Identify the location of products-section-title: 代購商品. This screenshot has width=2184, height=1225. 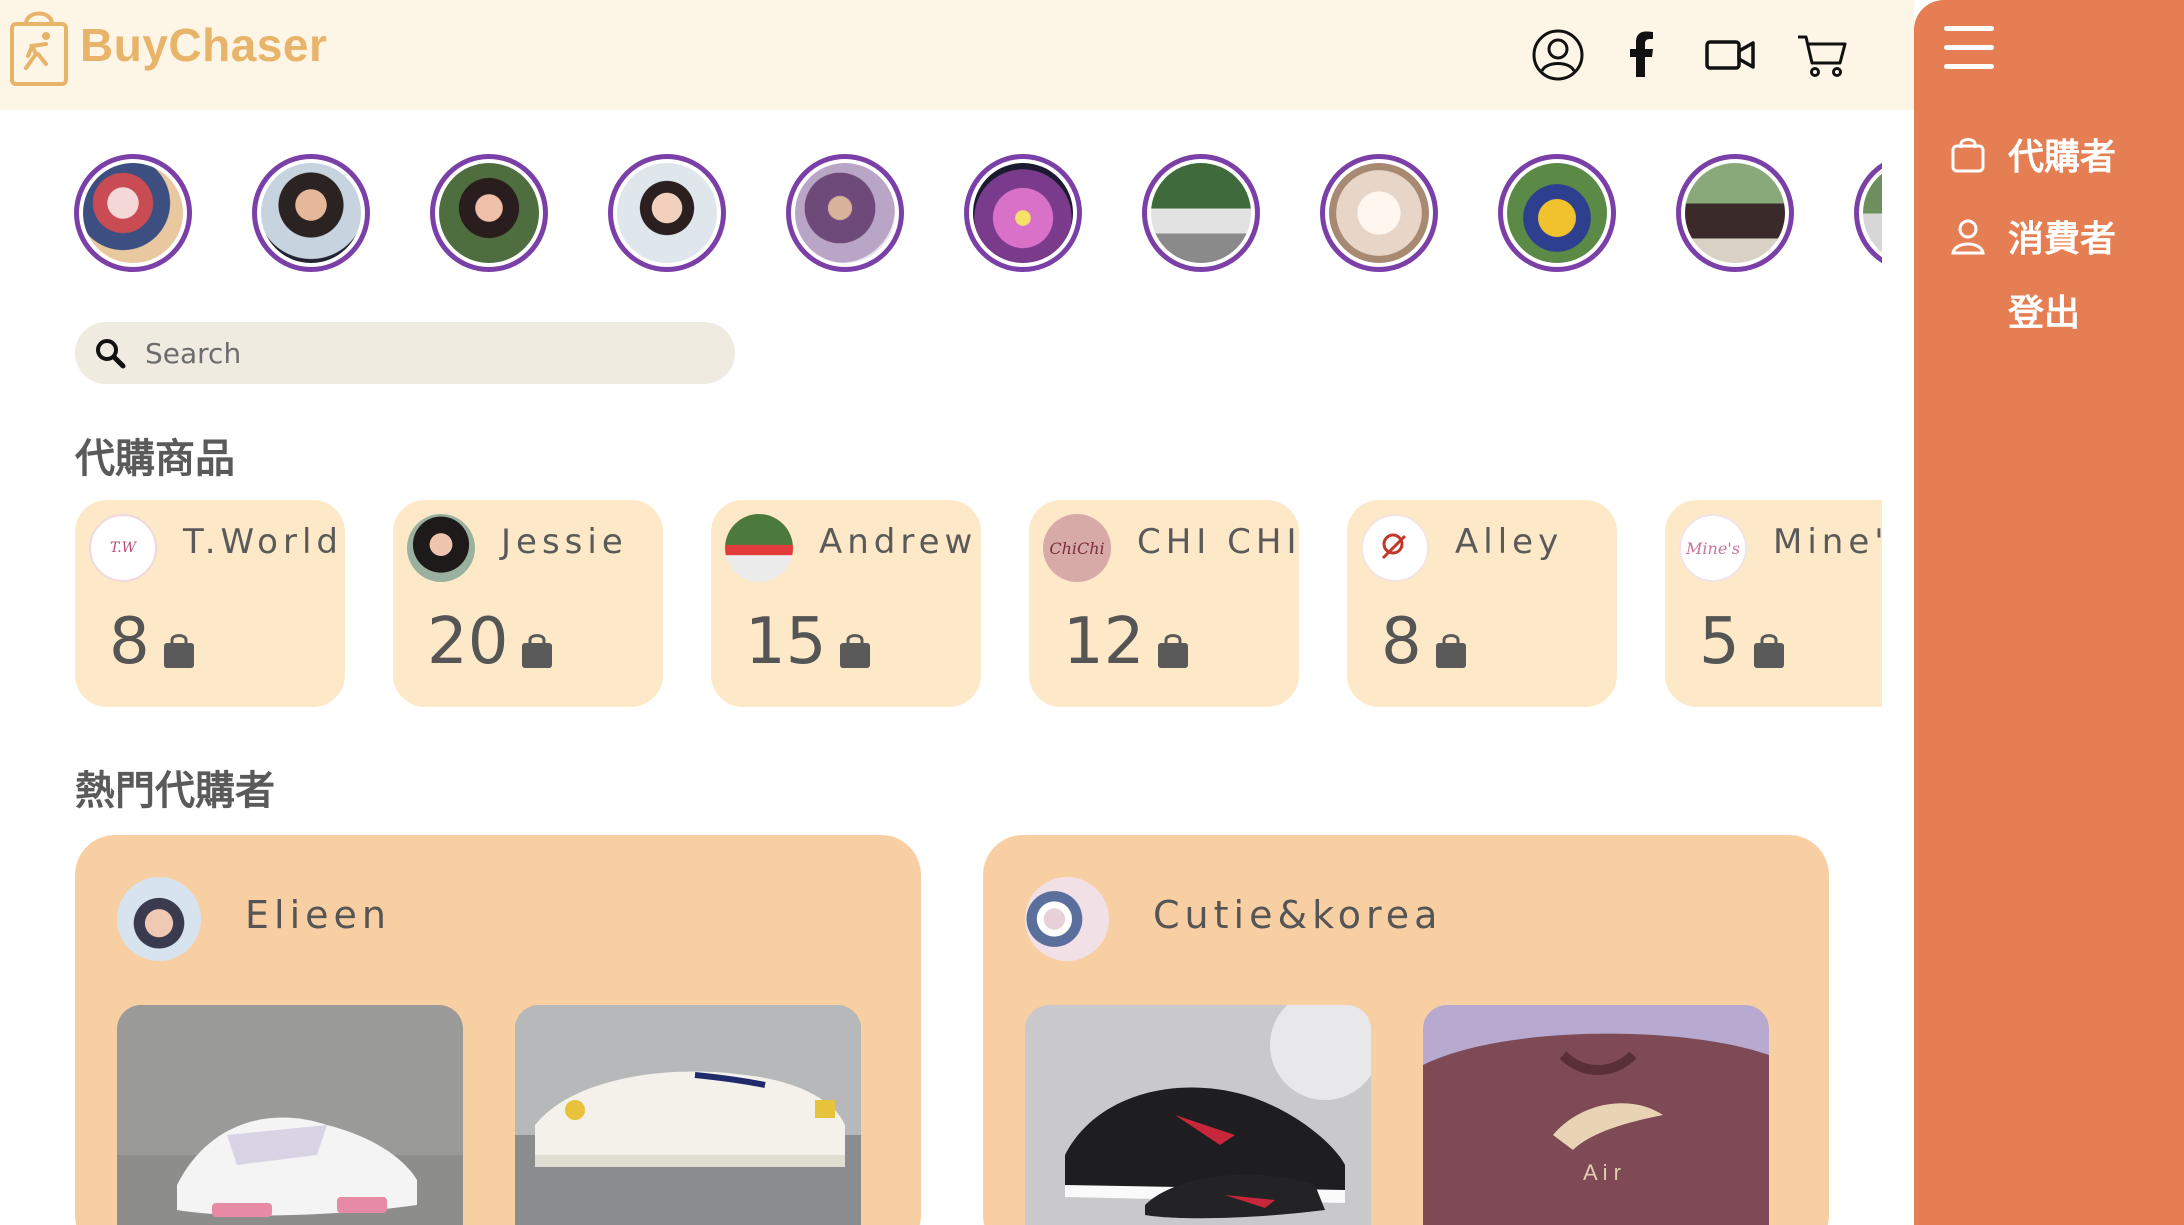
(155, 459).